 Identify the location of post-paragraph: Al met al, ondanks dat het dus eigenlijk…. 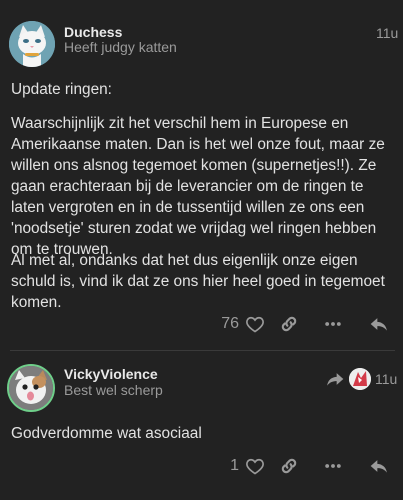
(198, 281).